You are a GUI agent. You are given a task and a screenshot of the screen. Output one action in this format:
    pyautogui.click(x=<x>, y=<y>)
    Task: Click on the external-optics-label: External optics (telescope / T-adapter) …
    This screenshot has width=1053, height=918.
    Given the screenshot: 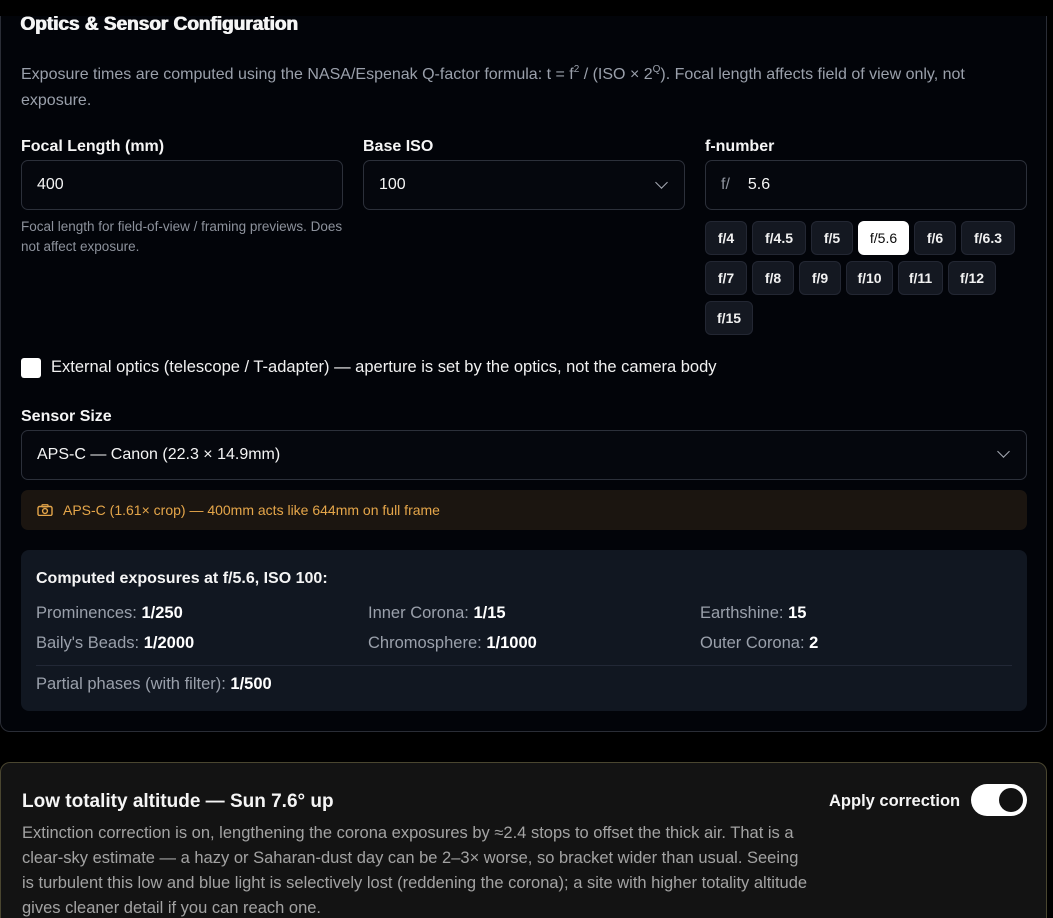 What is the action you would take?
    pyautogui.click(x=384, y=367)
    